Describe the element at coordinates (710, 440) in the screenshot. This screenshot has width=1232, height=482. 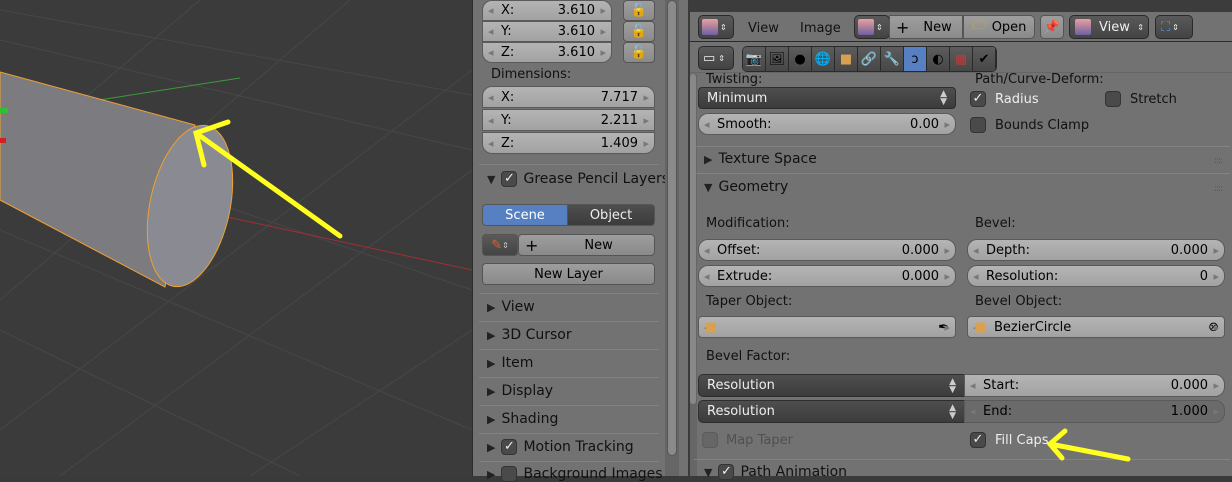
I see `map-taper-checkbox` at that location.